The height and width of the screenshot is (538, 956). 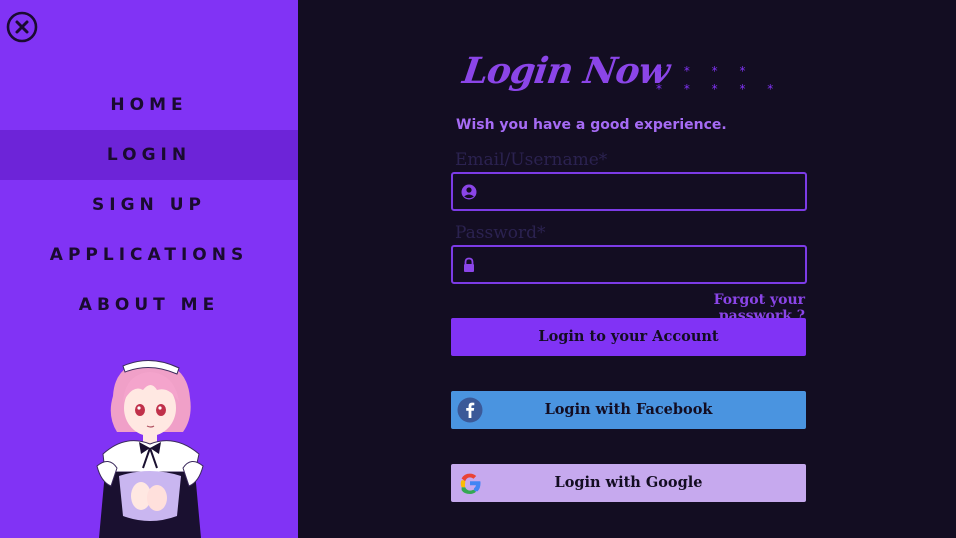 I want to click on user-icon, so click(x=469, y=192).